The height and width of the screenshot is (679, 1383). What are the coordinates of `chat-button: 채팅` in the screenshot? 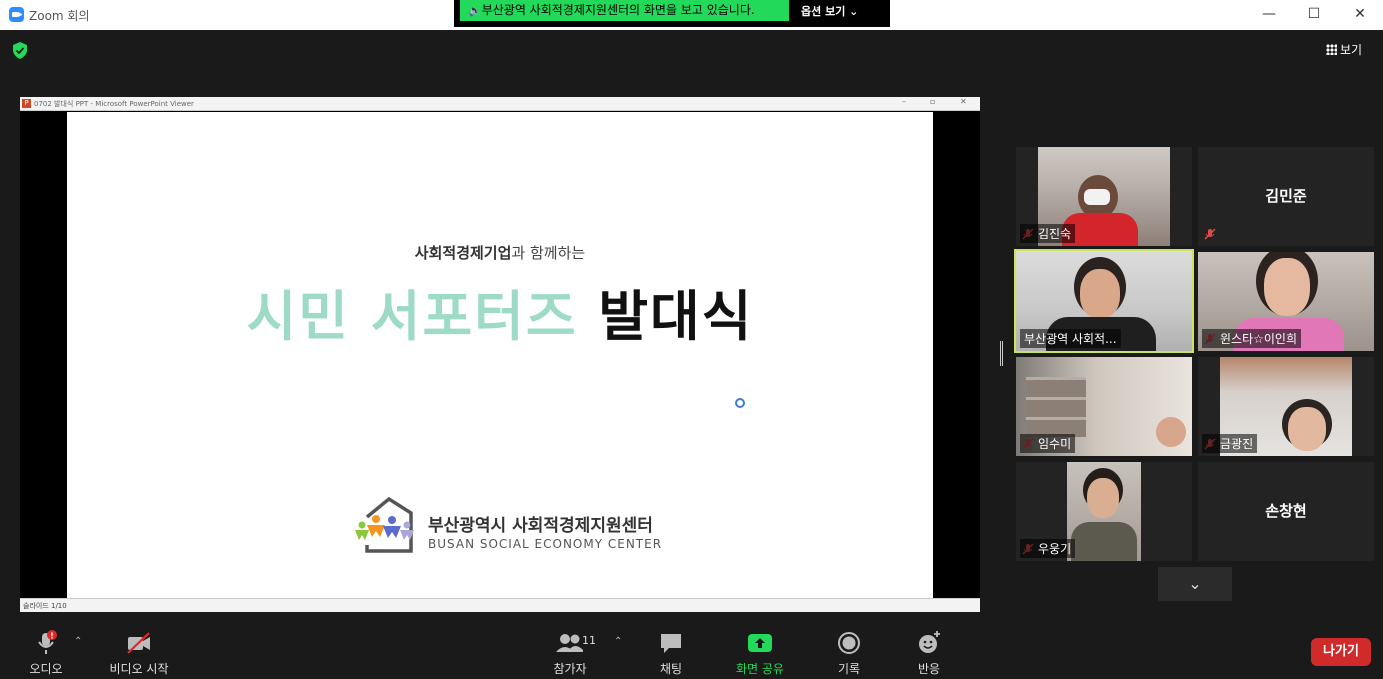 It's located at (671, 653).